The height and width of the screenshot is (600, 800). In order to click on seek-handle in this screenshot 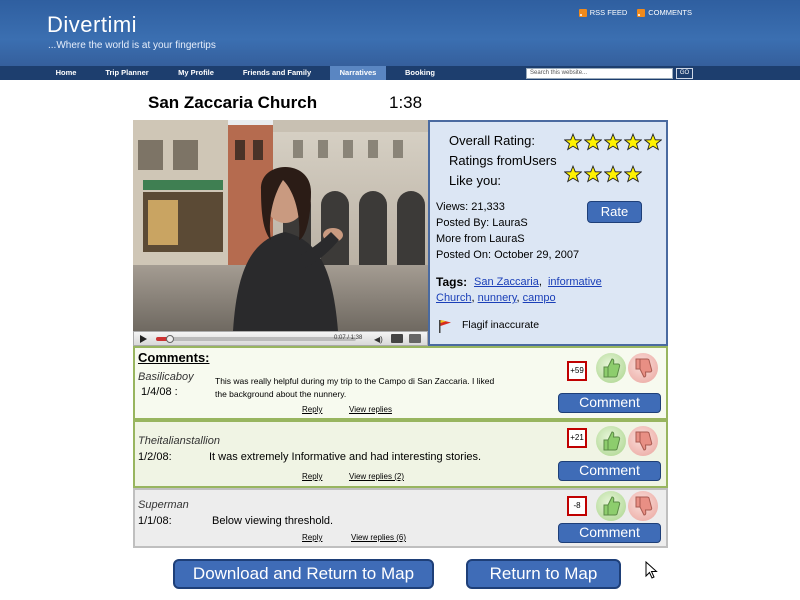, I will do `click(170, 339)`.